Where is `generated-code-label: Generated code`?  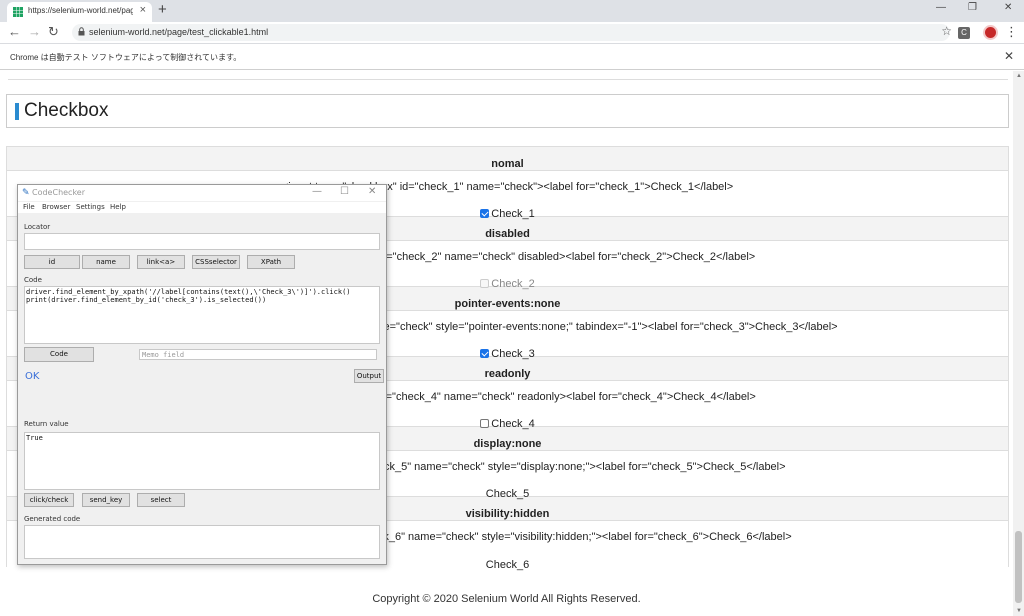 generated-code-label: Generated code is located at coordinates (52, 519).